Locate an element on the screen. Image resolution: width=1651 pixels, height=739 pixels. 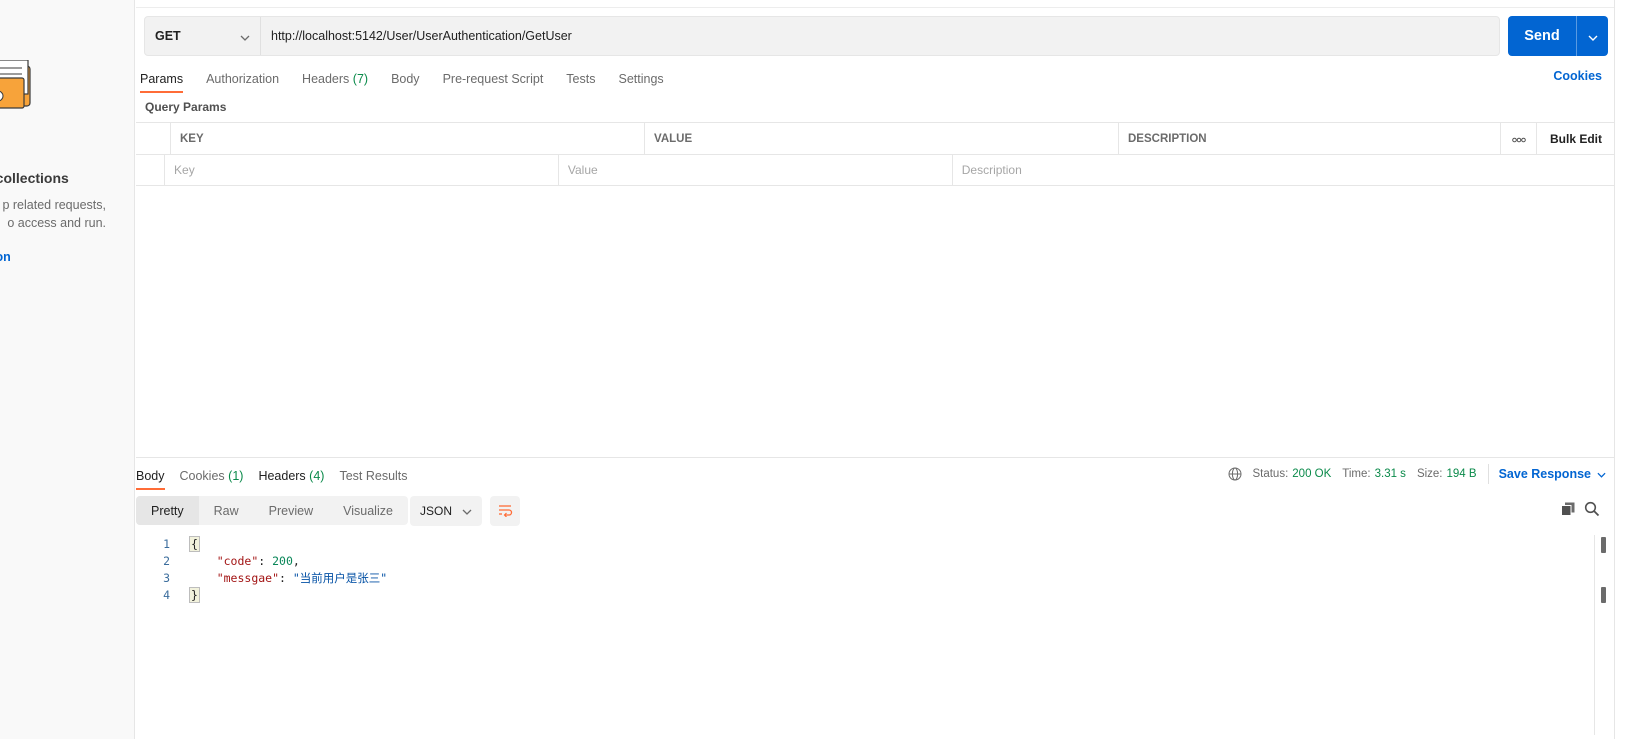
json-value: 200 is located at coordinates (282, 560).